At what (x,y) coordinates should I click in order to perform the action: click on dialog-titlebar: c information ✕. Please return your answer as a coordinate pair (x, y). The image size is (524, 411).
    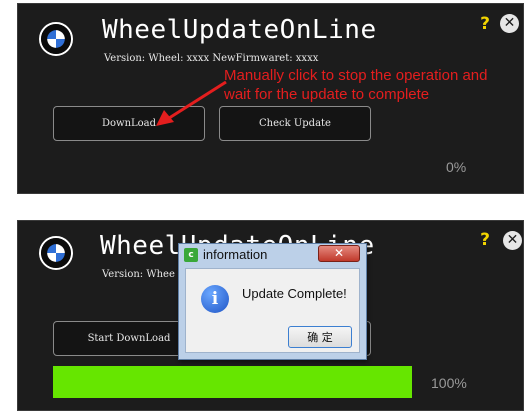
    Looking at the image, I should click on (272, 254).